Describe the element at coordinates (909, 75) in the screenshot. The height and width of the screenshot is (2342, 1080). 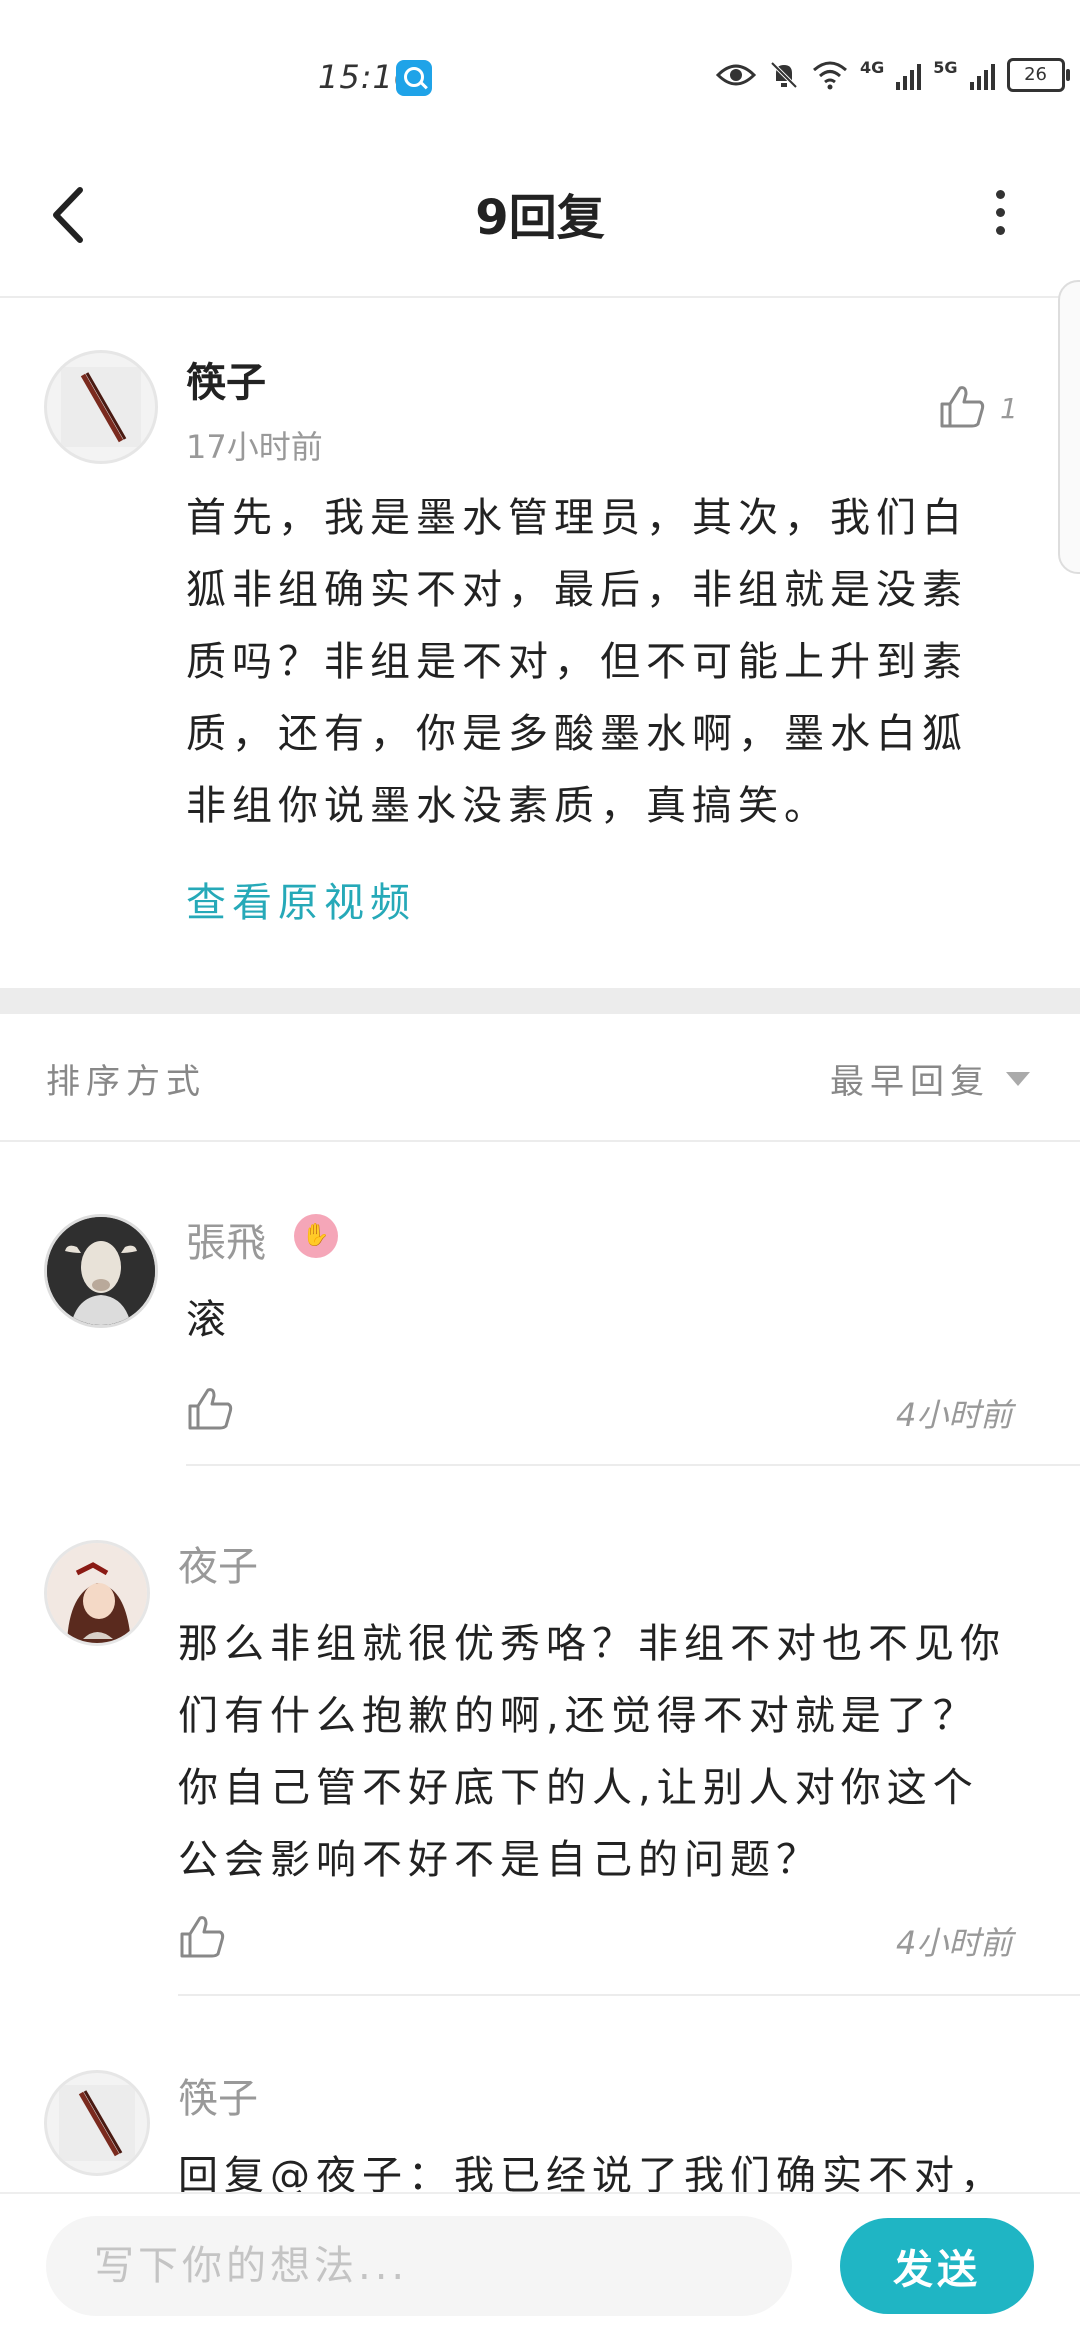
I see `signal-4g-icon` at that location.